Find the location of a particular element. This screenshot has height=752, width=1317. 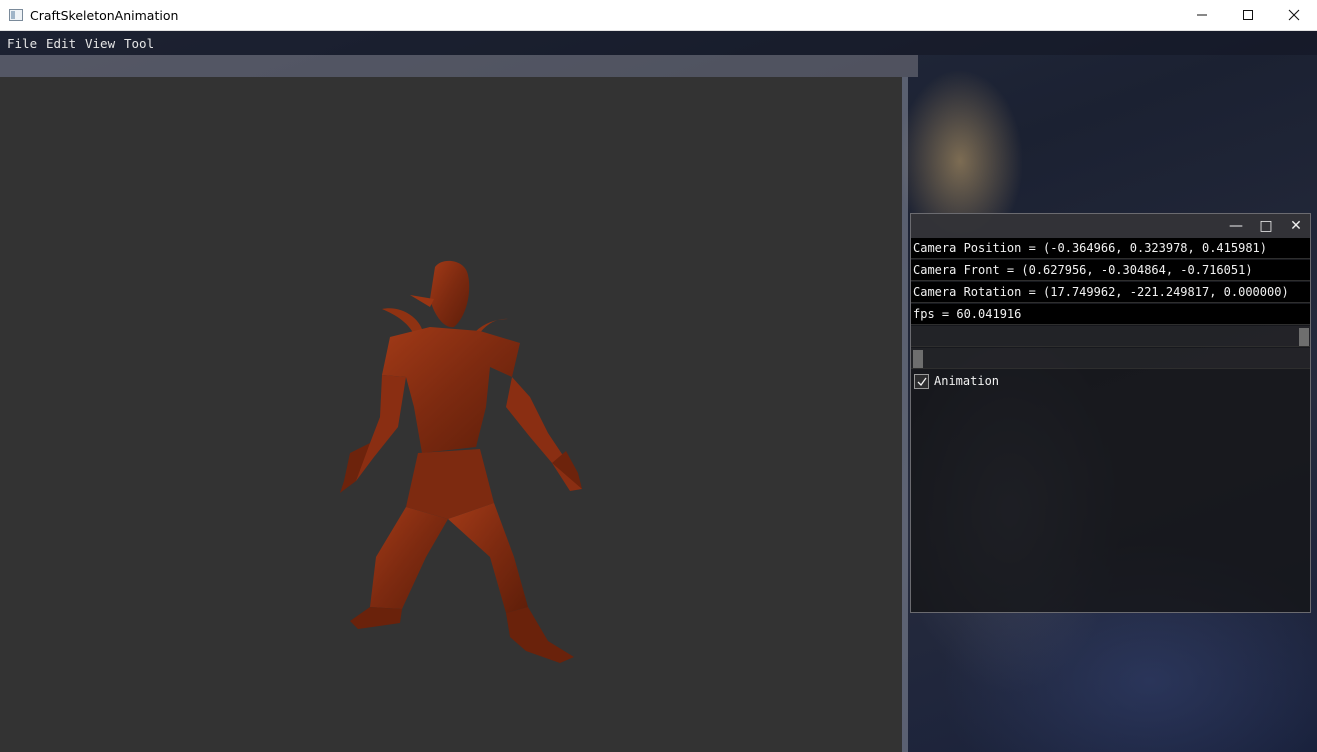

menu-file: File is located at coordinates (22, 43).